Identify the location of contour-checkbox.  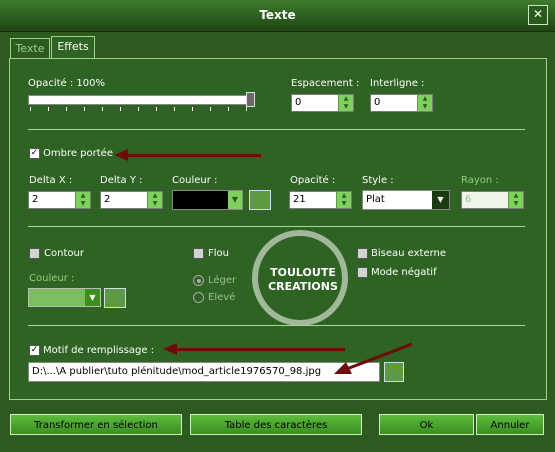
(34, 253).